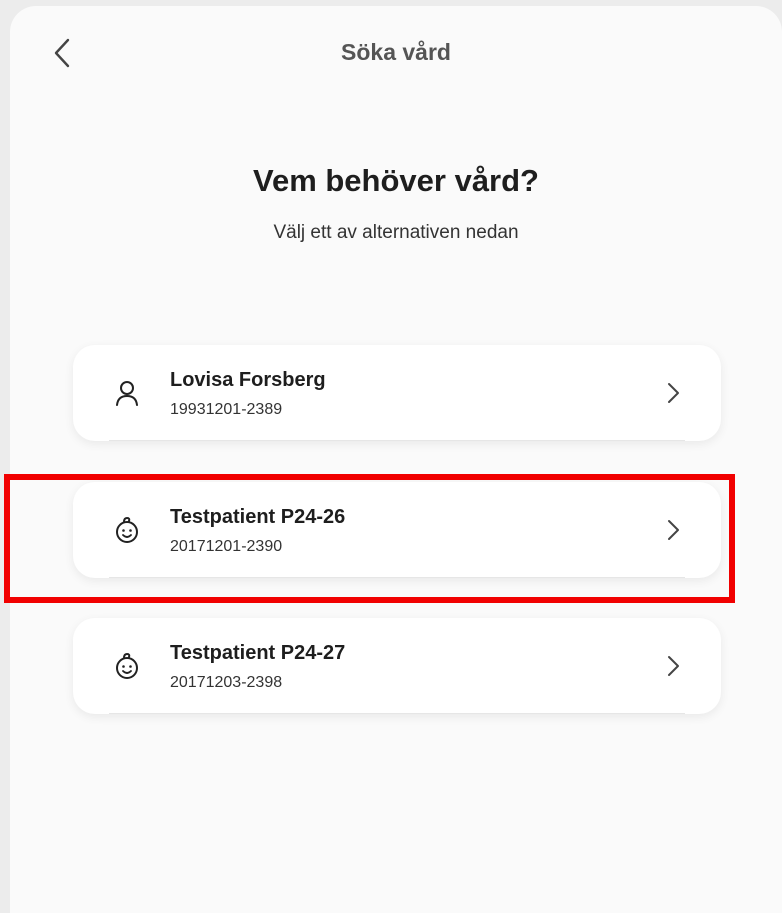 This screenshot has width=782, height=913. What do you see at coordinates (396, 52) in the screenshot?
I see `header-title: Söka vård` at bounding box center [396, 52].